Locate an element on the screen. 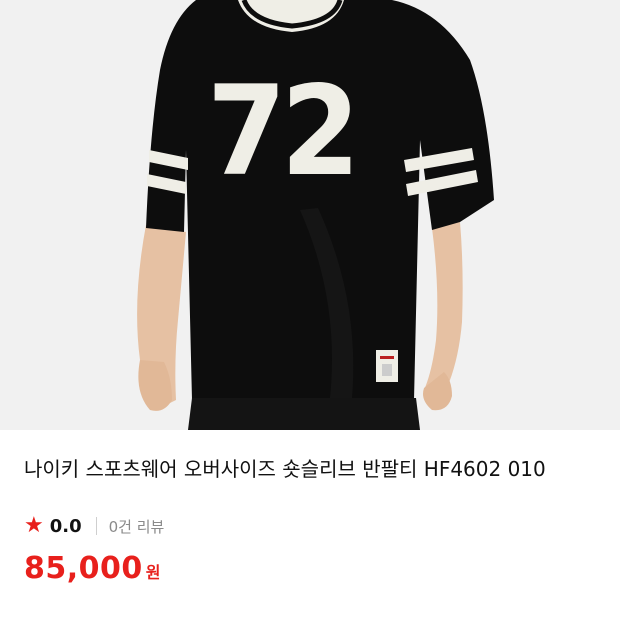 The image size is (620, 620). rating-row: ★ 0.0 0건 리뷰 is located at coordinates (310, 526).